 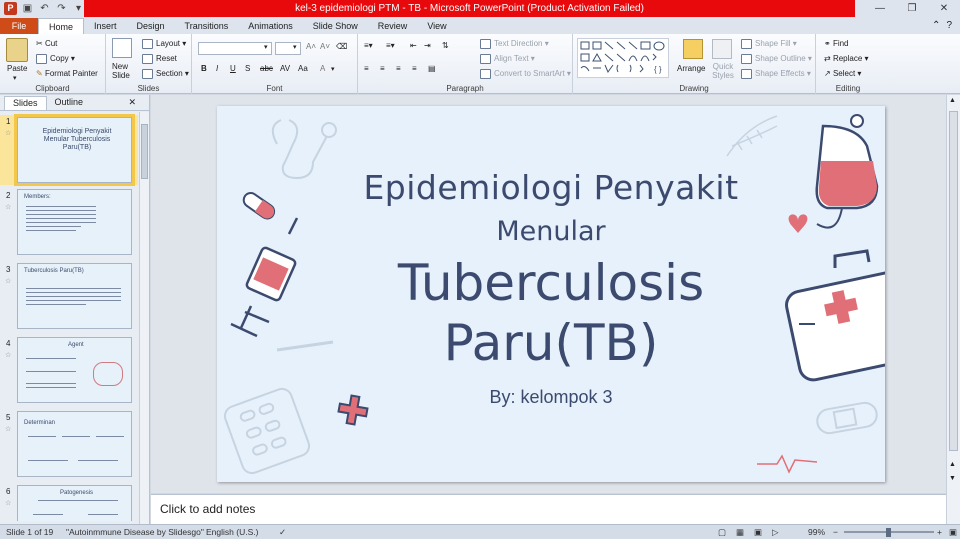 I want to click on grow-font-icon: A˄, so click(x=311, y=46).